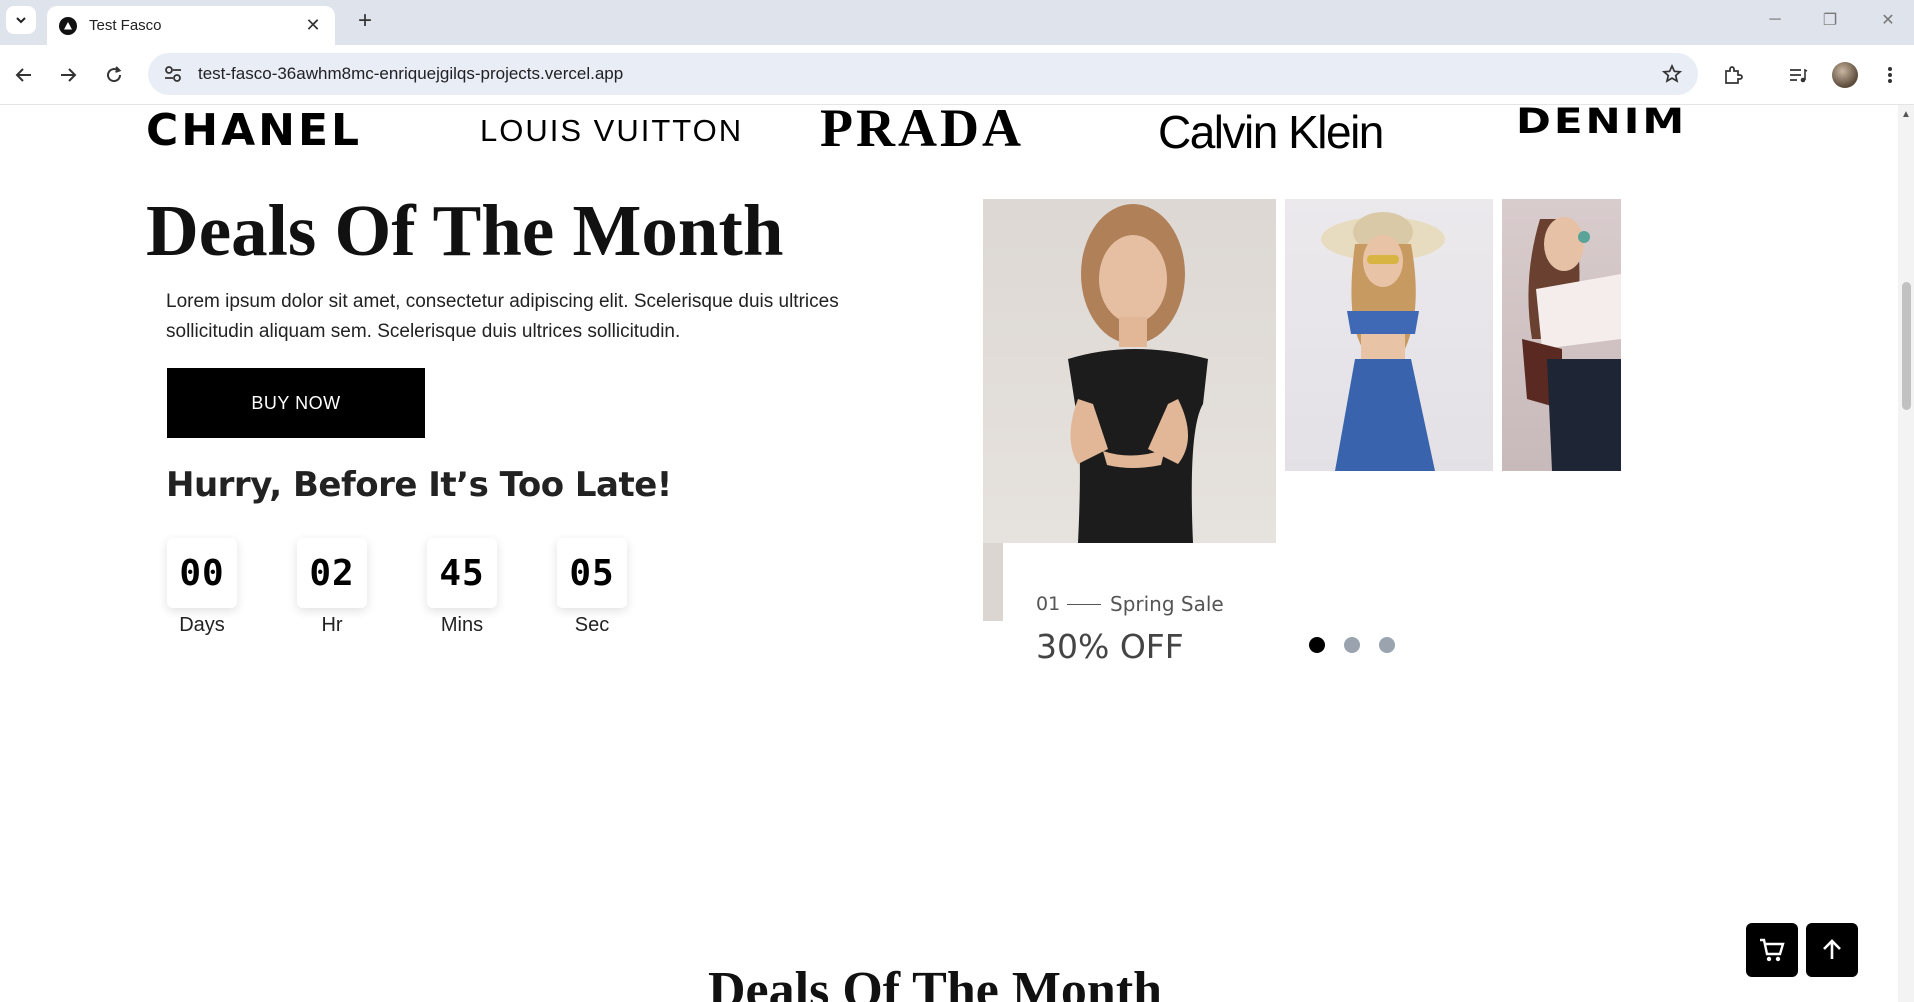 The height and width of the screenshot is (1002, 1914). Describe the element at coordinates (462, 573) in the screenshot. I see `countdown-value: 45` at that location.